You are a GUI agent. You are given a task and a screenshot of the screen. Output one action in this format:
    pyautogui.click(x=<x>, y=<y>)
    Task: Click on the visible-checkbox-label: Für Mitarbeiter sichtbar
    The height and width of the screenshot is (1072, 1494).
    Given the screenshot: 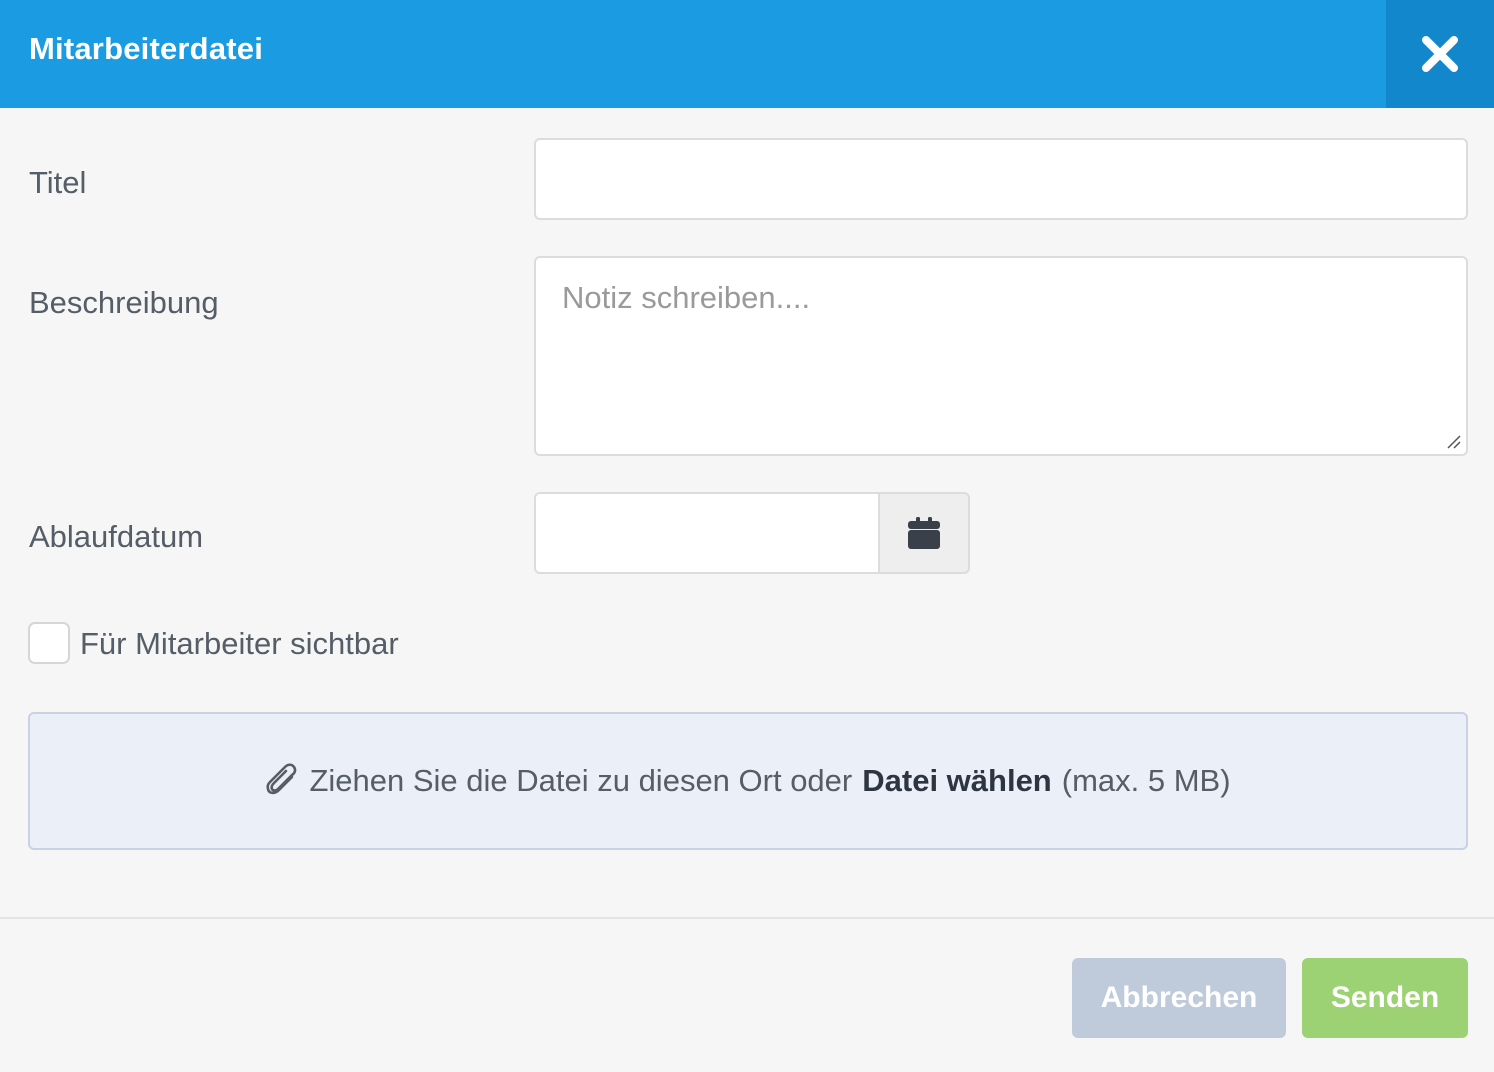 What is the action you would take?
    pyautogui.click(x=239, y=644)
    